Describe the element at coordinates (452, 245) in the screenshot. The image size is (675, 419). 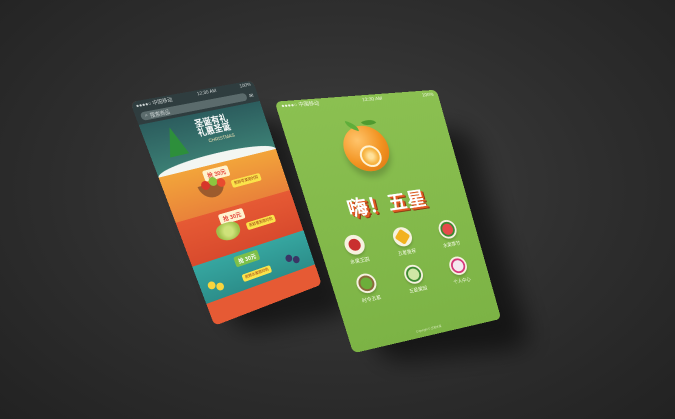
I see `category-label: 水果季节` at that location.